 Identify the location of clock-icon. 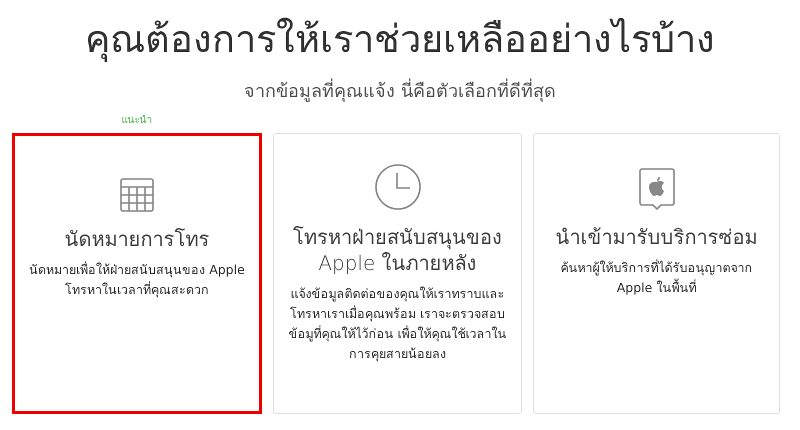
(397, 187).